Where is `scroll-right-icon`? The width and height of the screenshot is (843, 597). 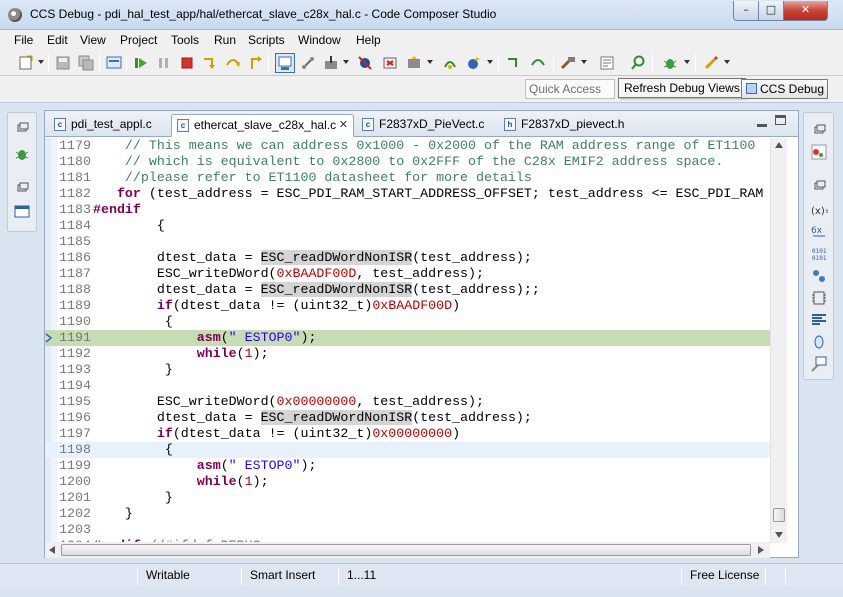 scroll-right-icon is located at coordinates (761, 550).